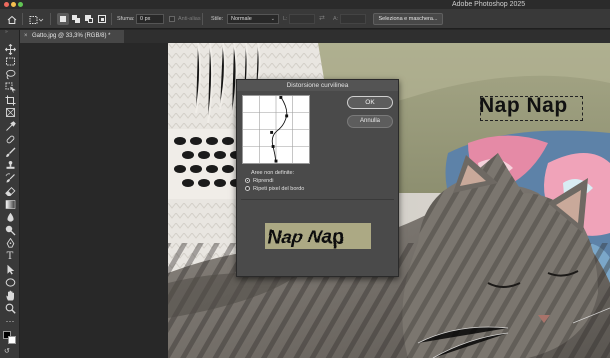  I want to click on tab-close-icon: ×, so click(26, 36).